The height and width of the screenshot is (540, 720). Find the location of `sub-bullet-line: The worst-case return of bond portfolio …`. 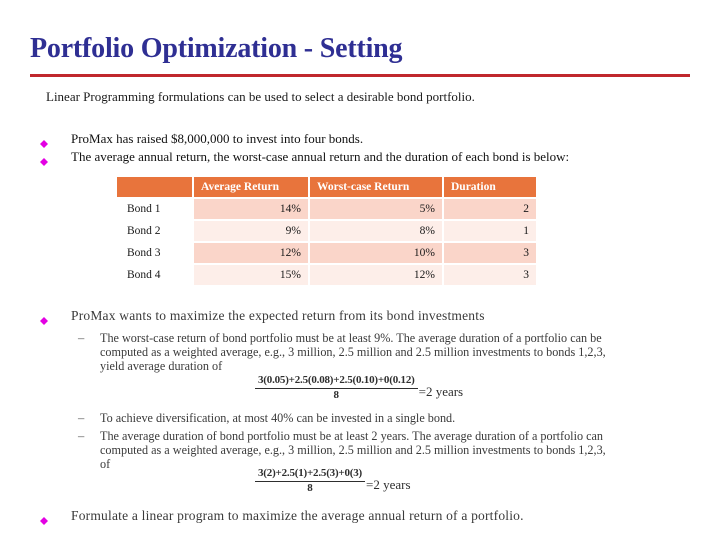

sub-bullet-line: The worst-case return of bond portfolio … is located at coordinates (351, 338).